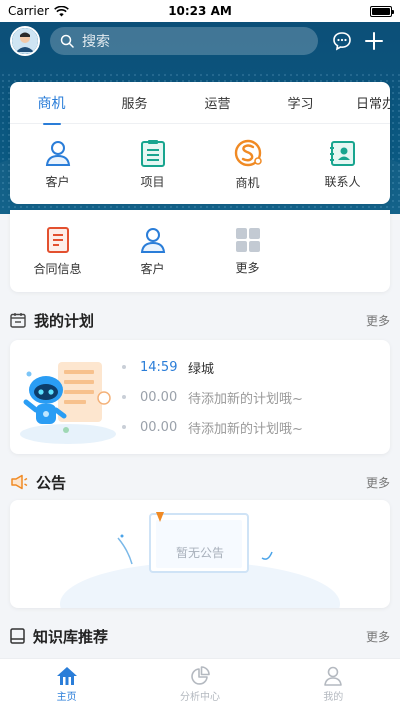 Image resolution: width=400 pixels, height=710 pixels. I want to click on search-placeholder: 搜索, so click(96, 42).